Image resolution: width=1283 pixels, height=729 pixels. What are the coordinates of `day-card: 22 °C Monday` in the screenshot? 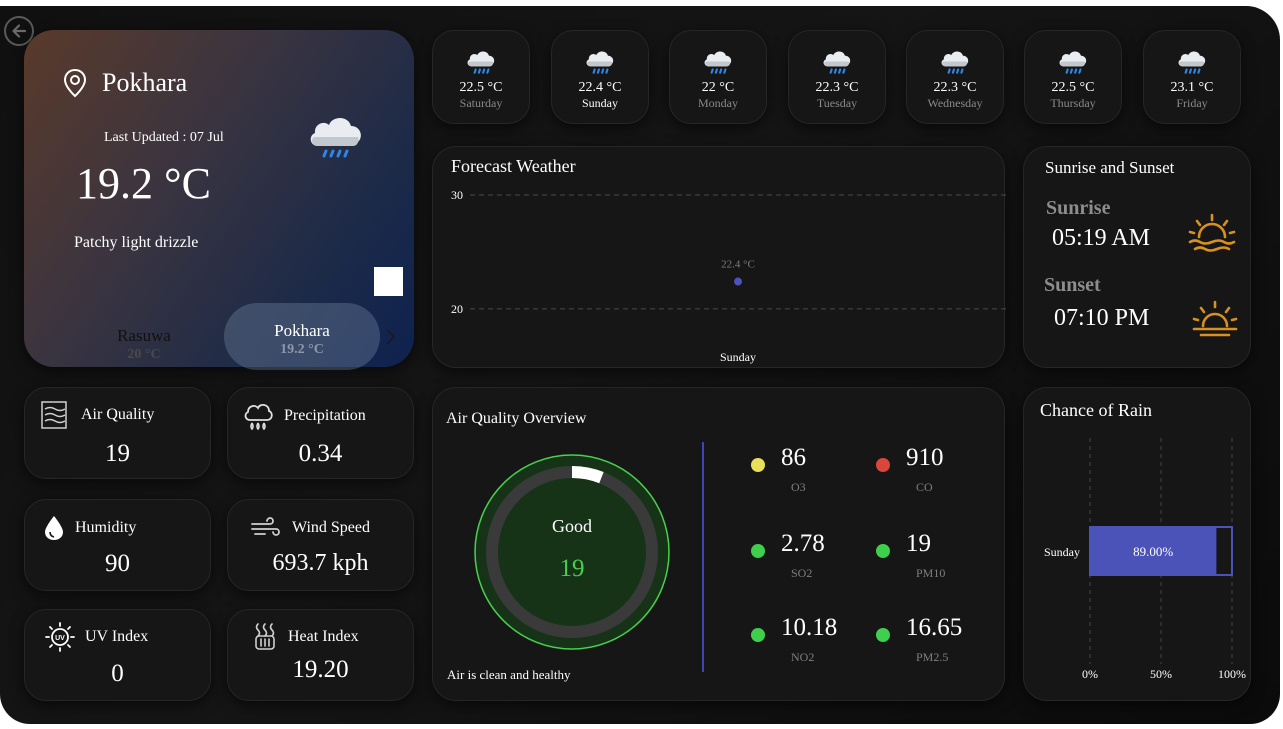 It's located at (718, 77).